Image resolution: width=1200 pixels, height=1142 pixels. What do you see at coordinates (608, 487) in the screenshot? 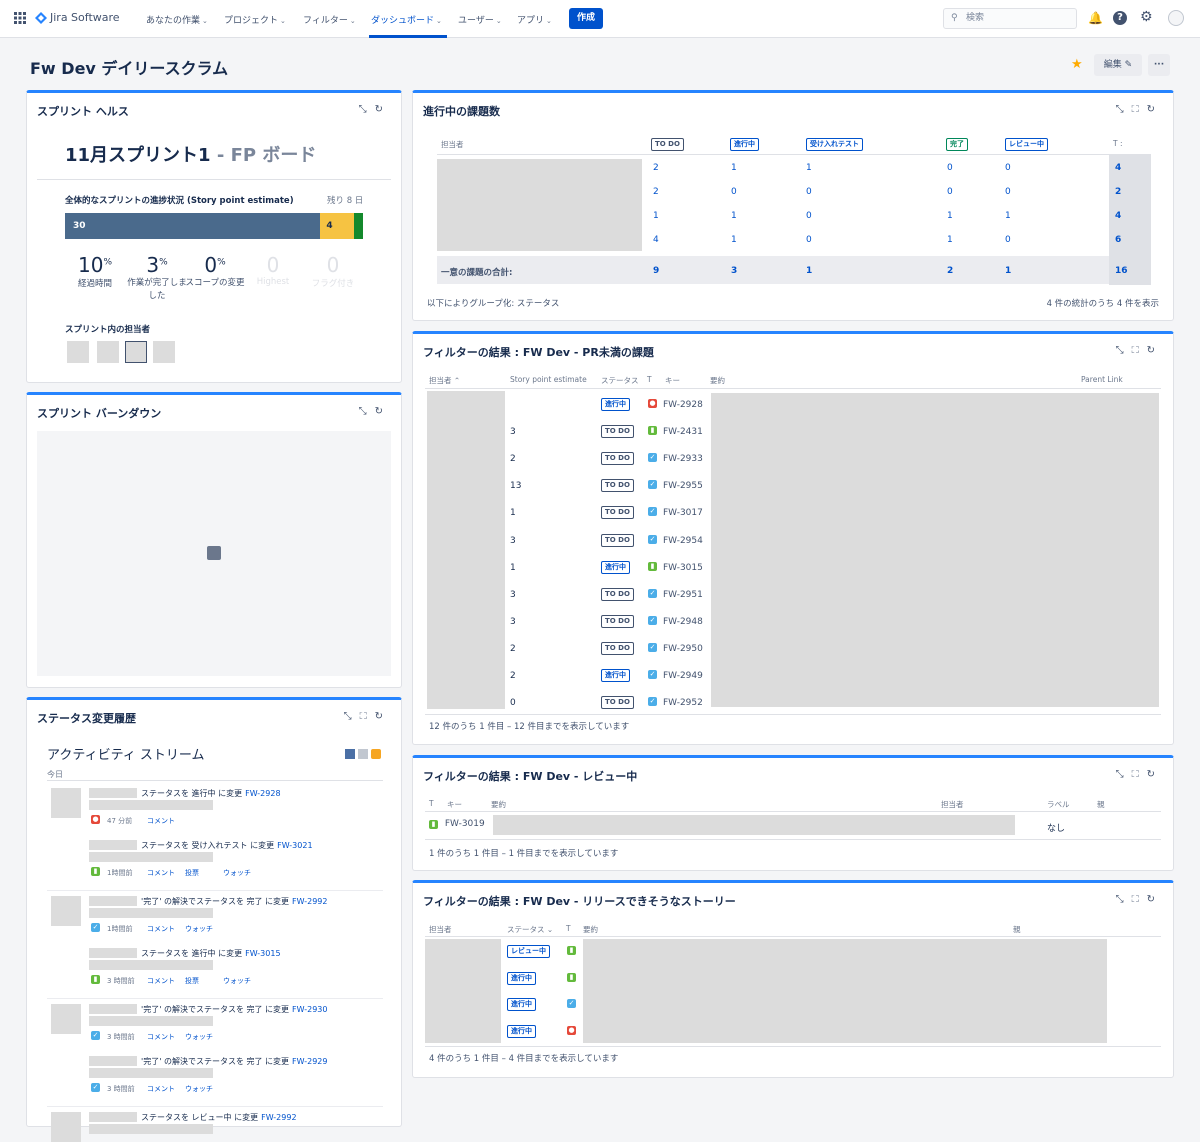
I see `table-row: 13 TO DO ✓ FW-2955` at bounding box center [608, 487].